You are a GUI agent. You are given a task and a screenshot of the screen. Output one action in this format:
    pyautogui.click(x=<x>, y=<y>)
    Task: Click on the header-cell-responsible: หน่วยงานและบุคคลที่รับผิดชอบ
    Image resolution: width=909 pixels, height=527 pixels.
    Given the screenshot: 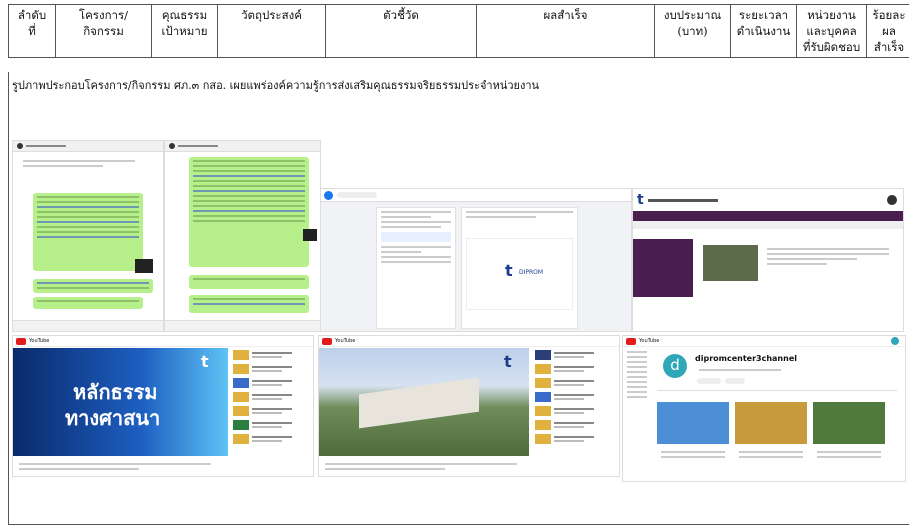 What is the action you would take?
    pyautogui.click(x=831, y=31)
    